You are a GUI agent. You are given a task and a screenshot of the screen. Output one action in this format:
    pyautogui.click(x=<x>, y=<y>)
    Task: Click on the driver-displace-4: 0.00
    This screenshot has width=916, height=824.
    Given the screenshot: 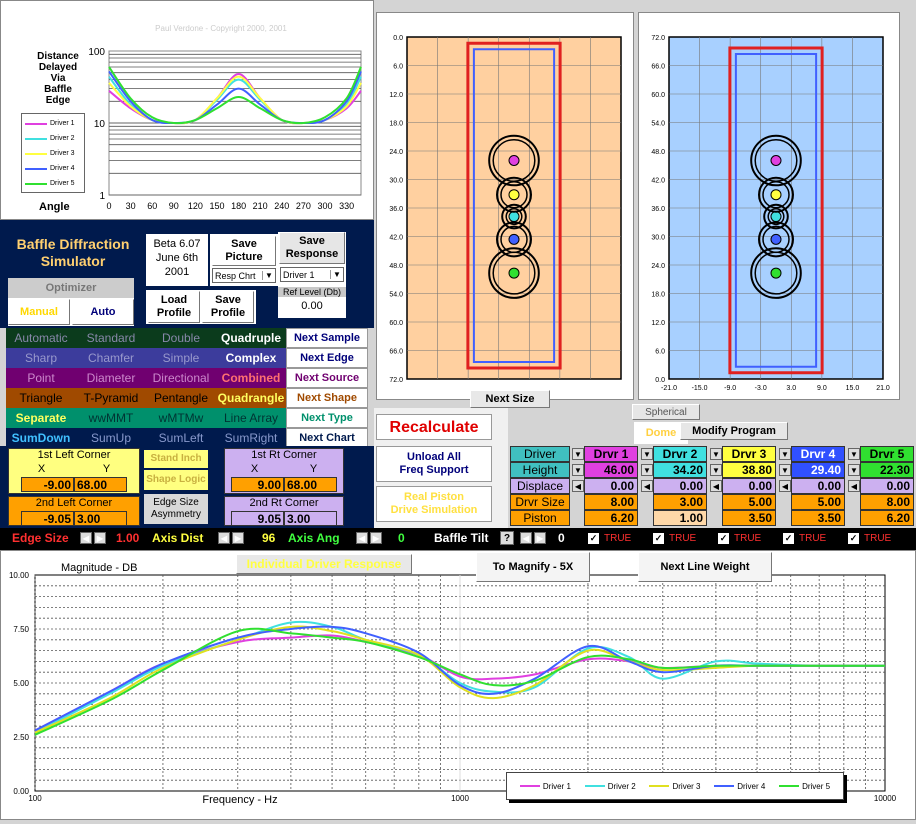 What is the action you would take?
    pyautogui.click(x=818, y=486)
    